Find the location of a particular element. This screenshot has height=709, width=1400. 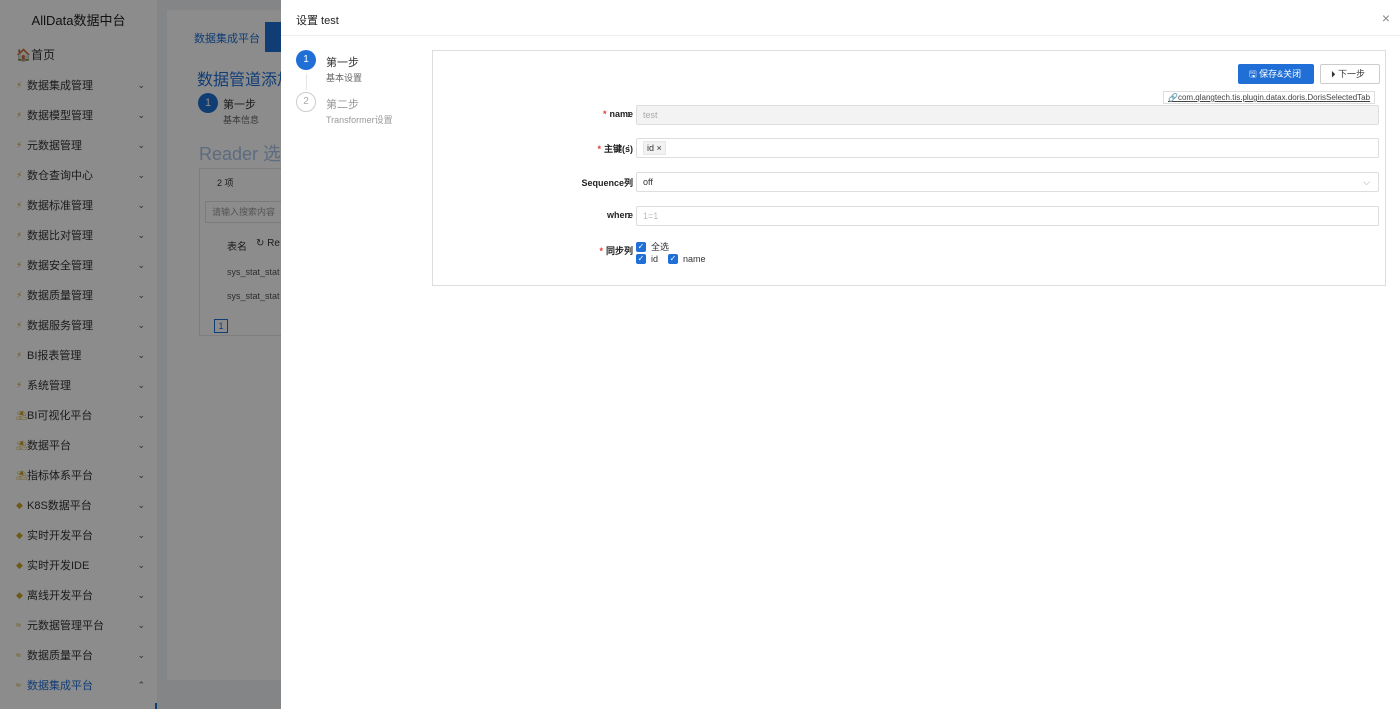

step-2-title: 第二步 is located at coordinates (342, 105).